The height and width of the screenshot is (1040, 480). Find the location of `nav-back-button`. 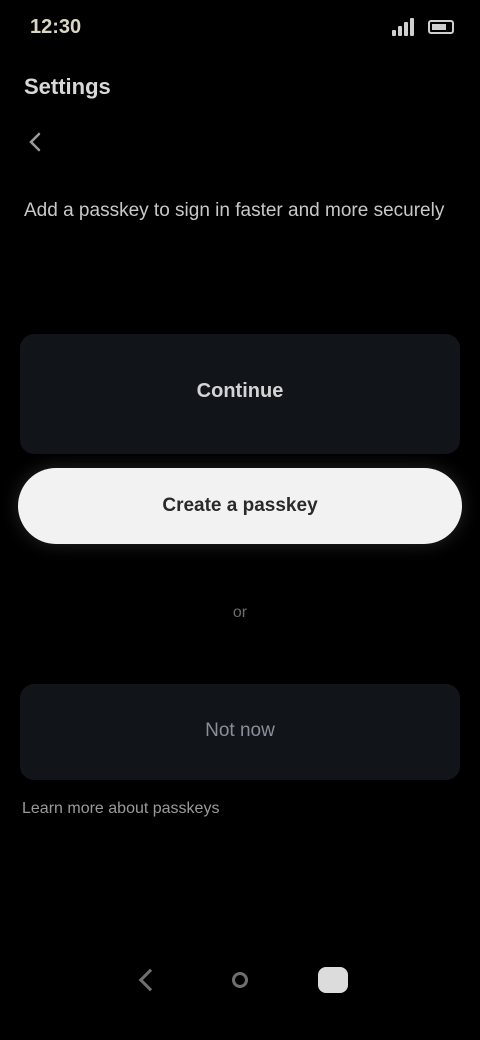

nav-back-button is located at coordinates (147, 980).